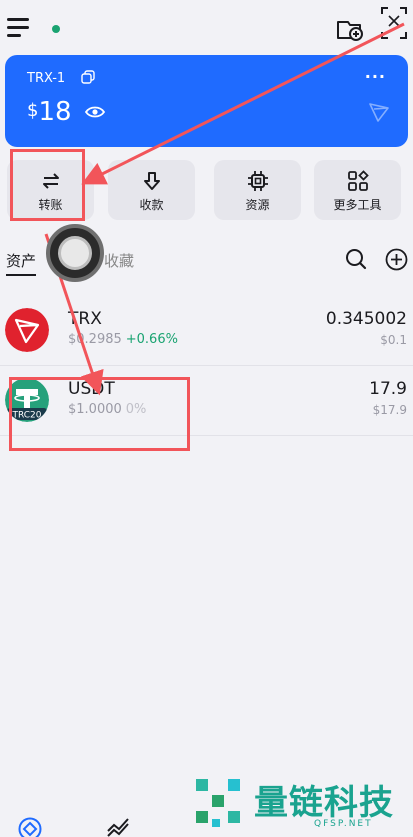 The height and width of the screenshot is (837, 413). What do you see at coordinates (207, 190) in the screenshot?
I see `action-bar: 转账 收款 资源 更多工具` at bounding box center [207, 190].